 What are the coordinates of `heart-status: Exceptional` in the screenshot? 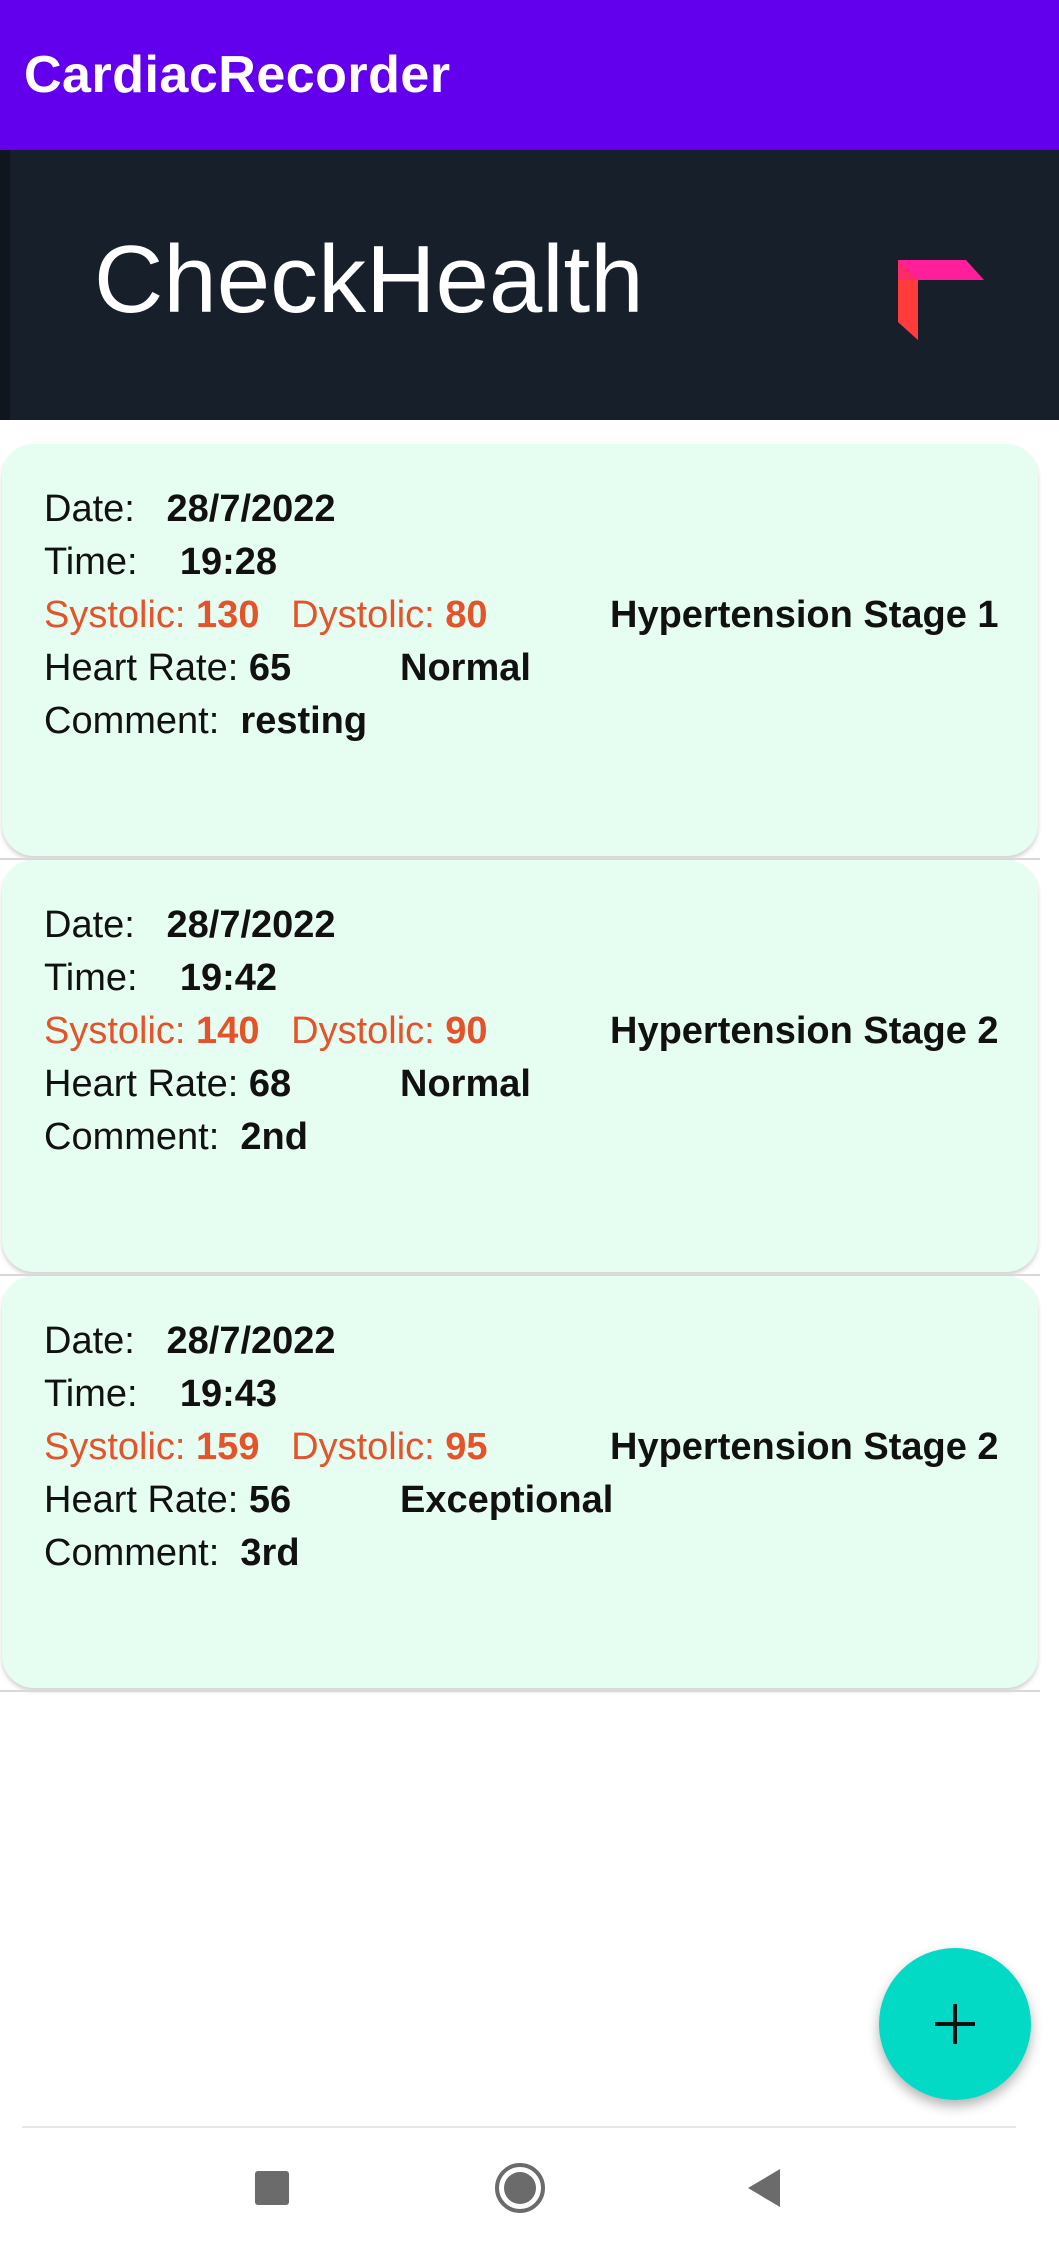 It's located at (507, 1500).